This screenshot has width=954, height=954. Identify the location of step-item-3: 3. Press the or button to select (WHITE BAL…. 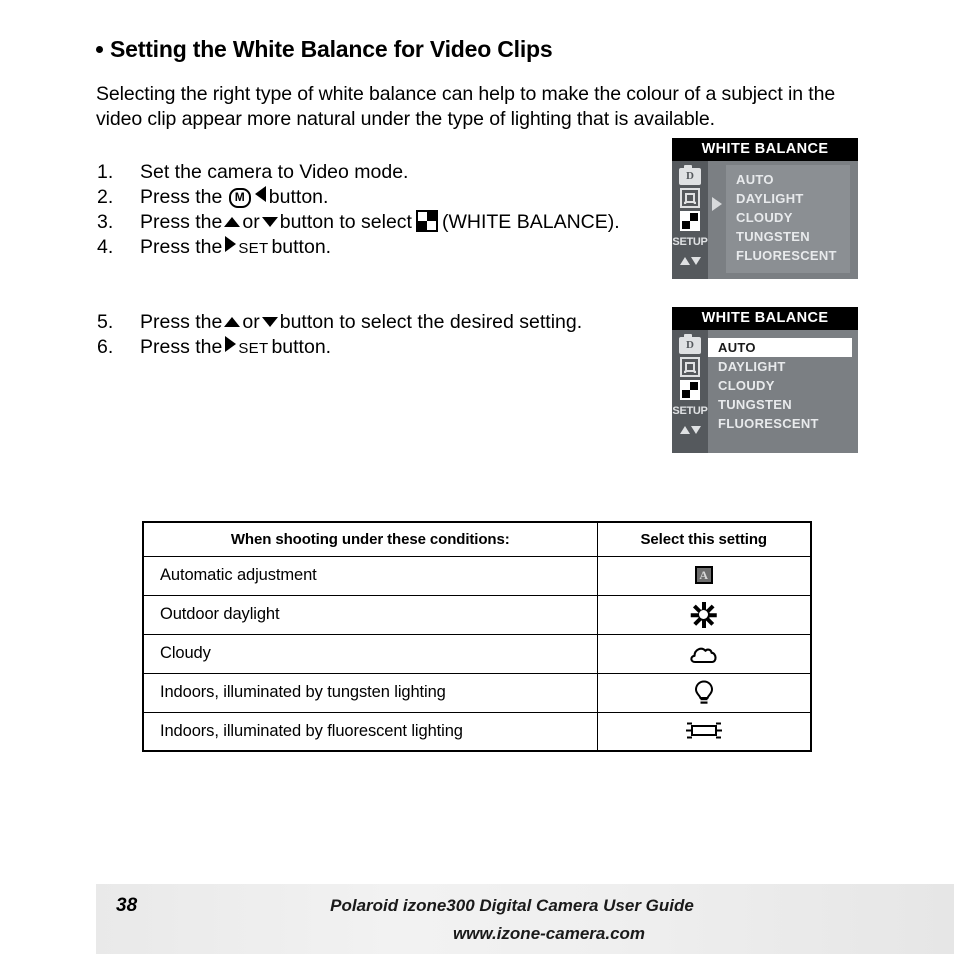
(376, 222).